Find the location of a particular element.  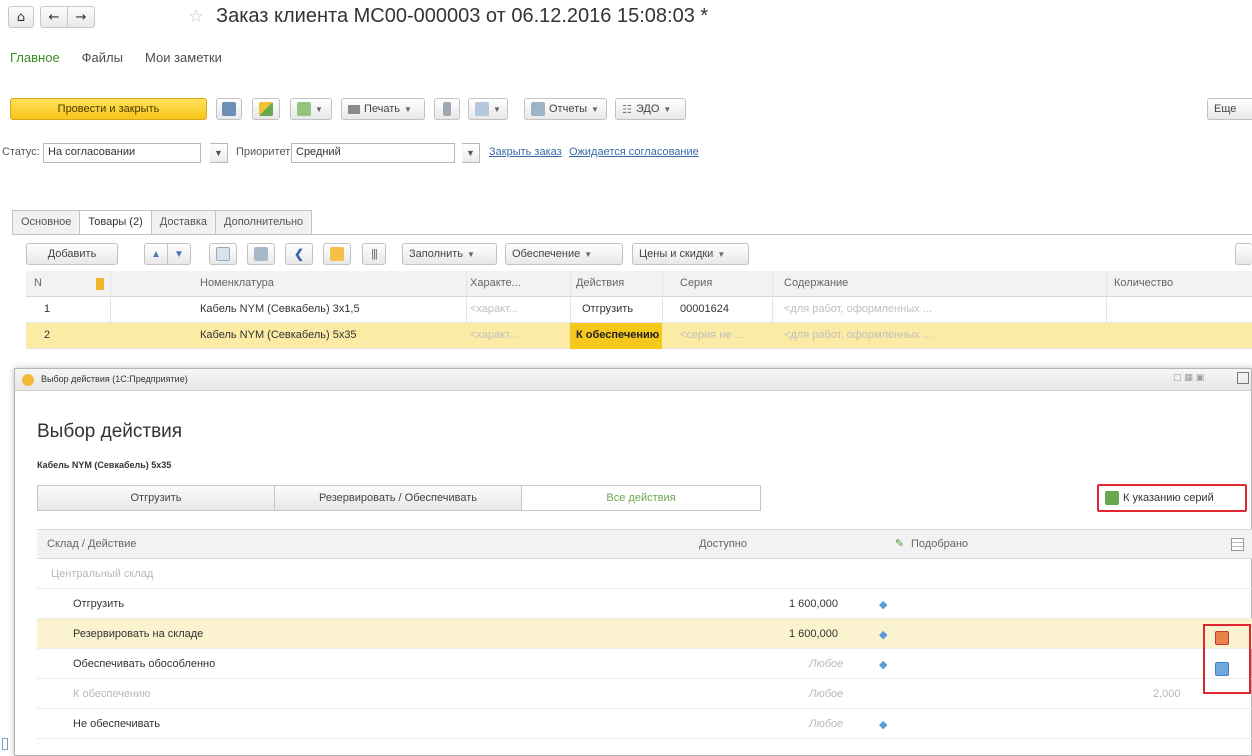

provision-button: Обеспечение ▼ is located at coordinates (564, 254).